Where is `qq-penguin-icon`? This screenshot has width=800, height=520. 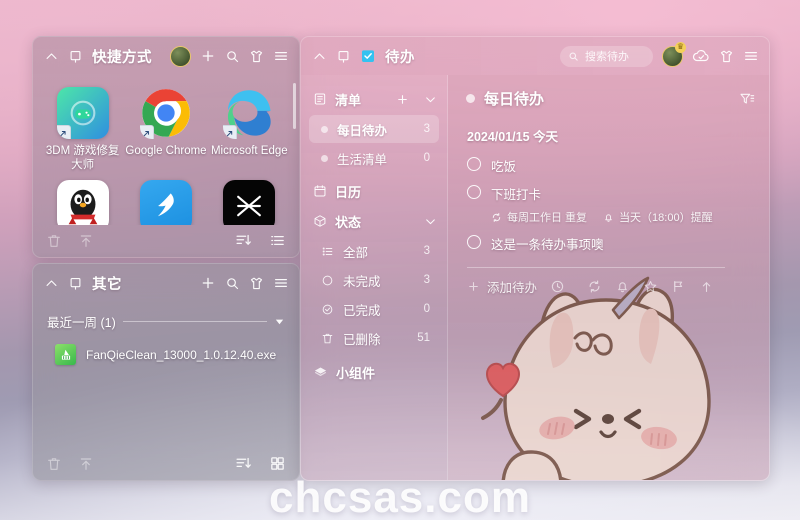 qq-penguin-icon is located at coordinates (82, 202).